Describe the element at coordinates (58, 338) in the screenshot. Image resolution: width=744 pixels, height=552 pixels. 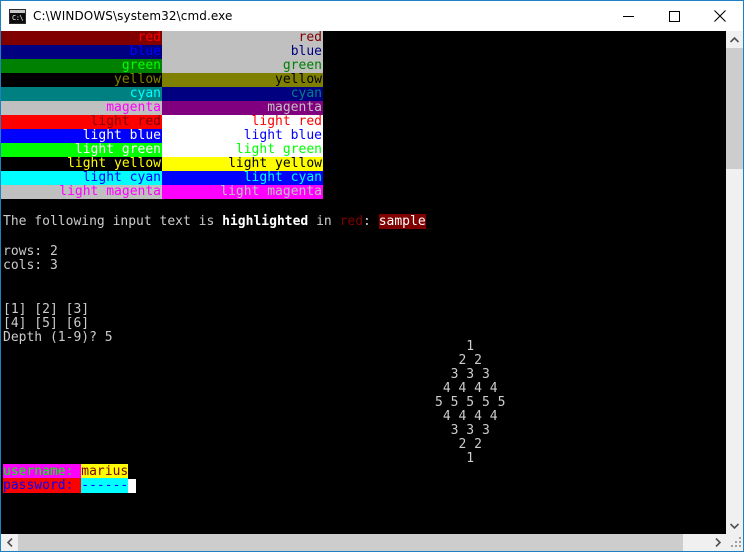
I see `depth-prompt: Depth (1-9)? 5` at that location.